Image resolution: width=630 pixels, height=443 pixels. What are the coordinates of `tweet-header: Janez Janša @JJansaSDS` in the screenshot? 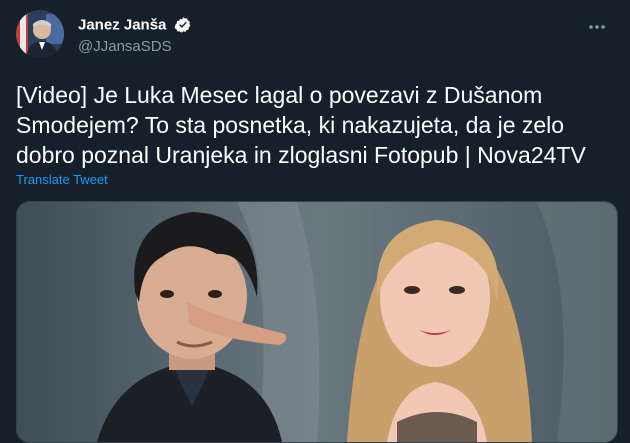 It's located at (316, 38).